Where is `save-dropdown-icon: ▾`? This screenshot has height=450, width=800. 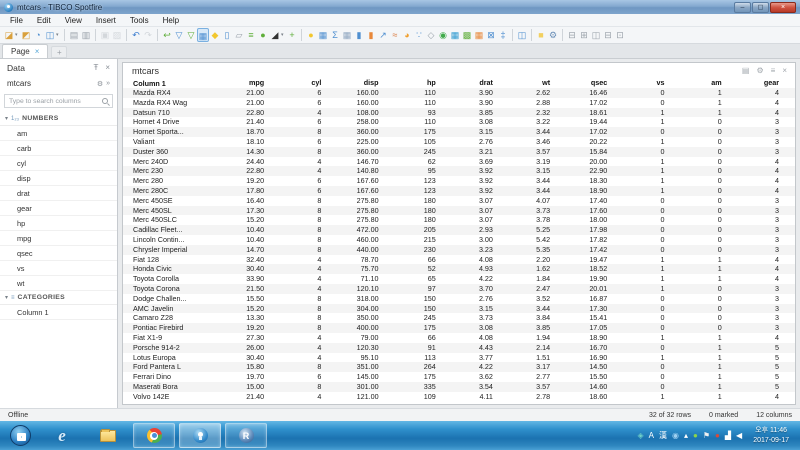 save-dropdown-icon: ▾ is located at coordinates (58, 35).